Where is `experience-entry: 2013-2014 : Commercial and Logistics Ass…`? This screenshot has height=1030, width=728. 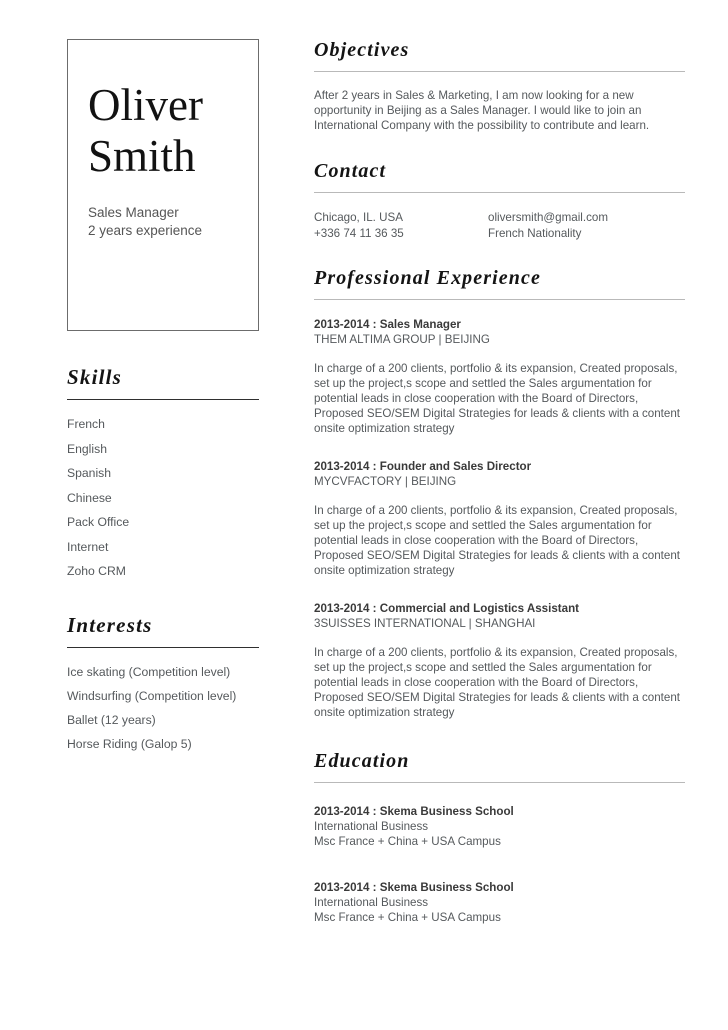 experience-entry: 2013-2014 : Commercial and Logistics Ass… is located at coordinates (500, 660).